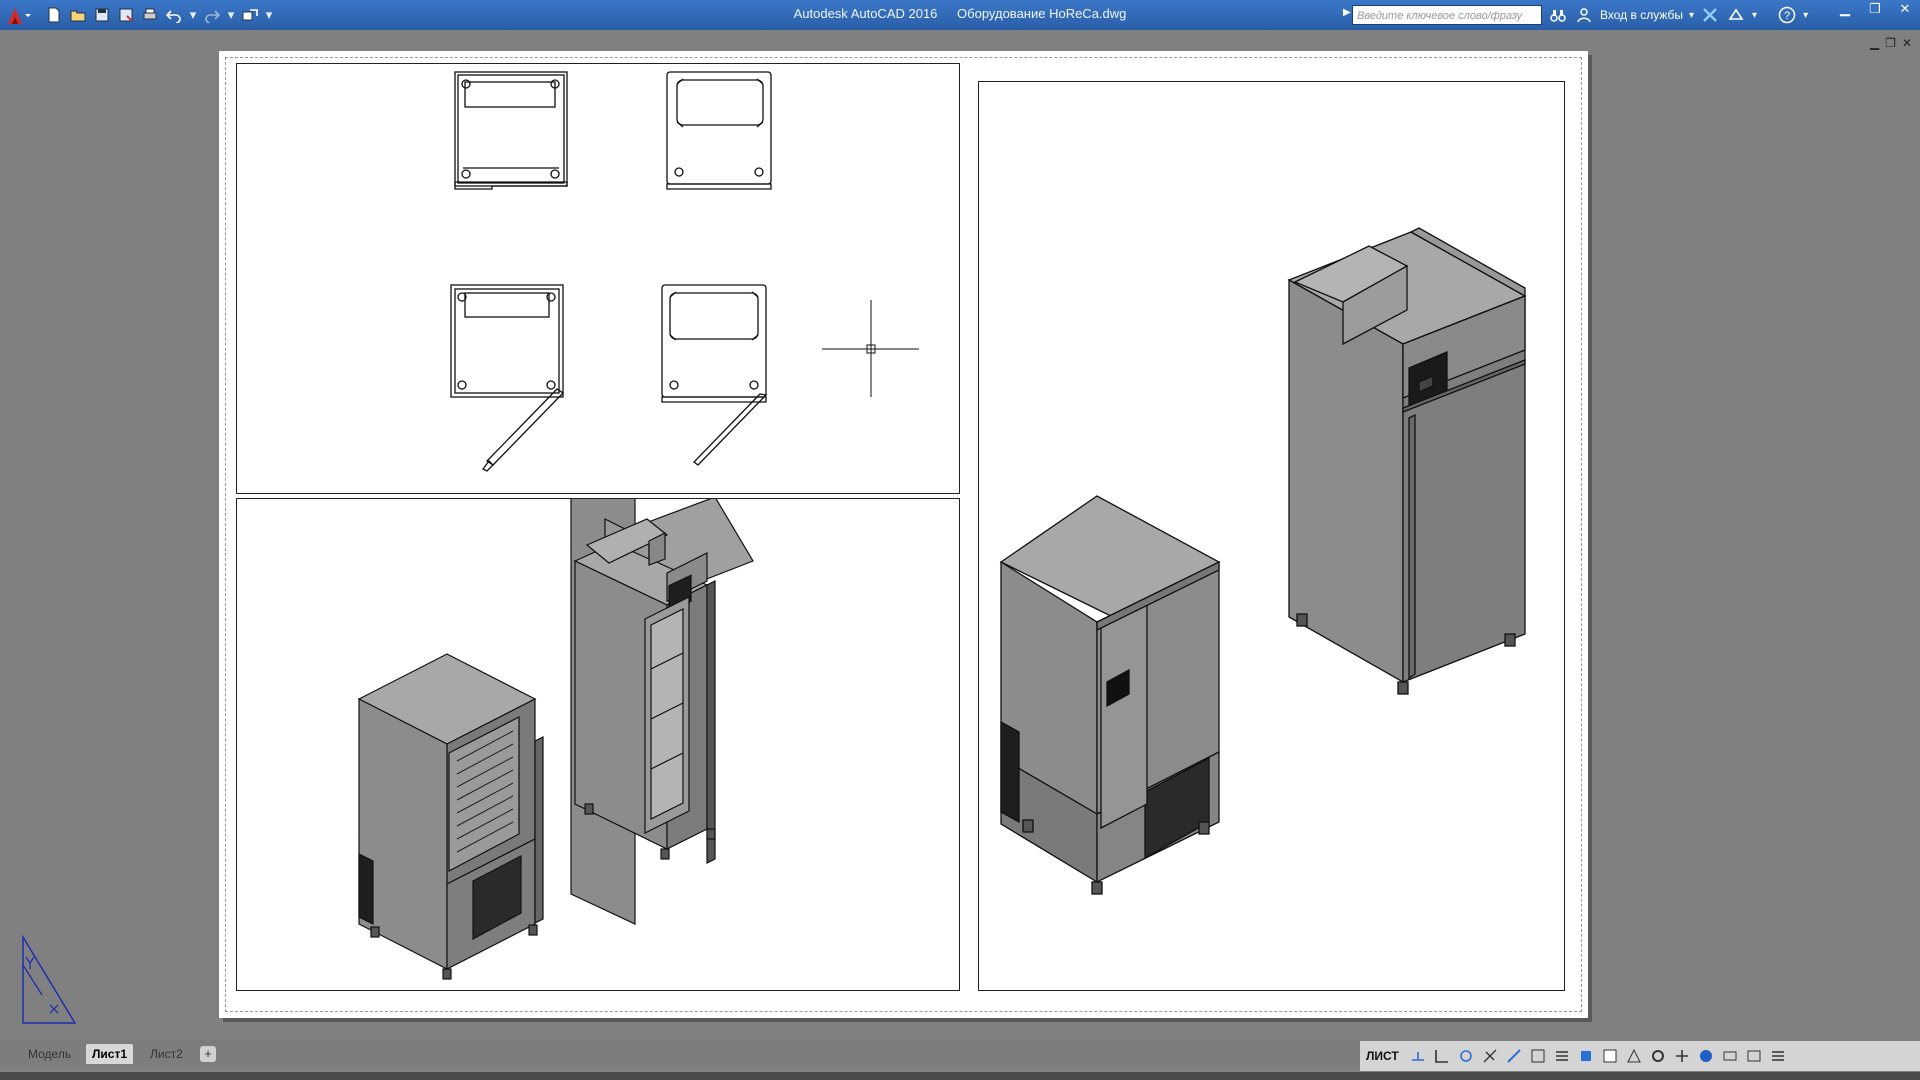 The height and width of the screenshot is (1080, 1920). I want to click on tab-layout1: Лист1, so click(110, 1054).